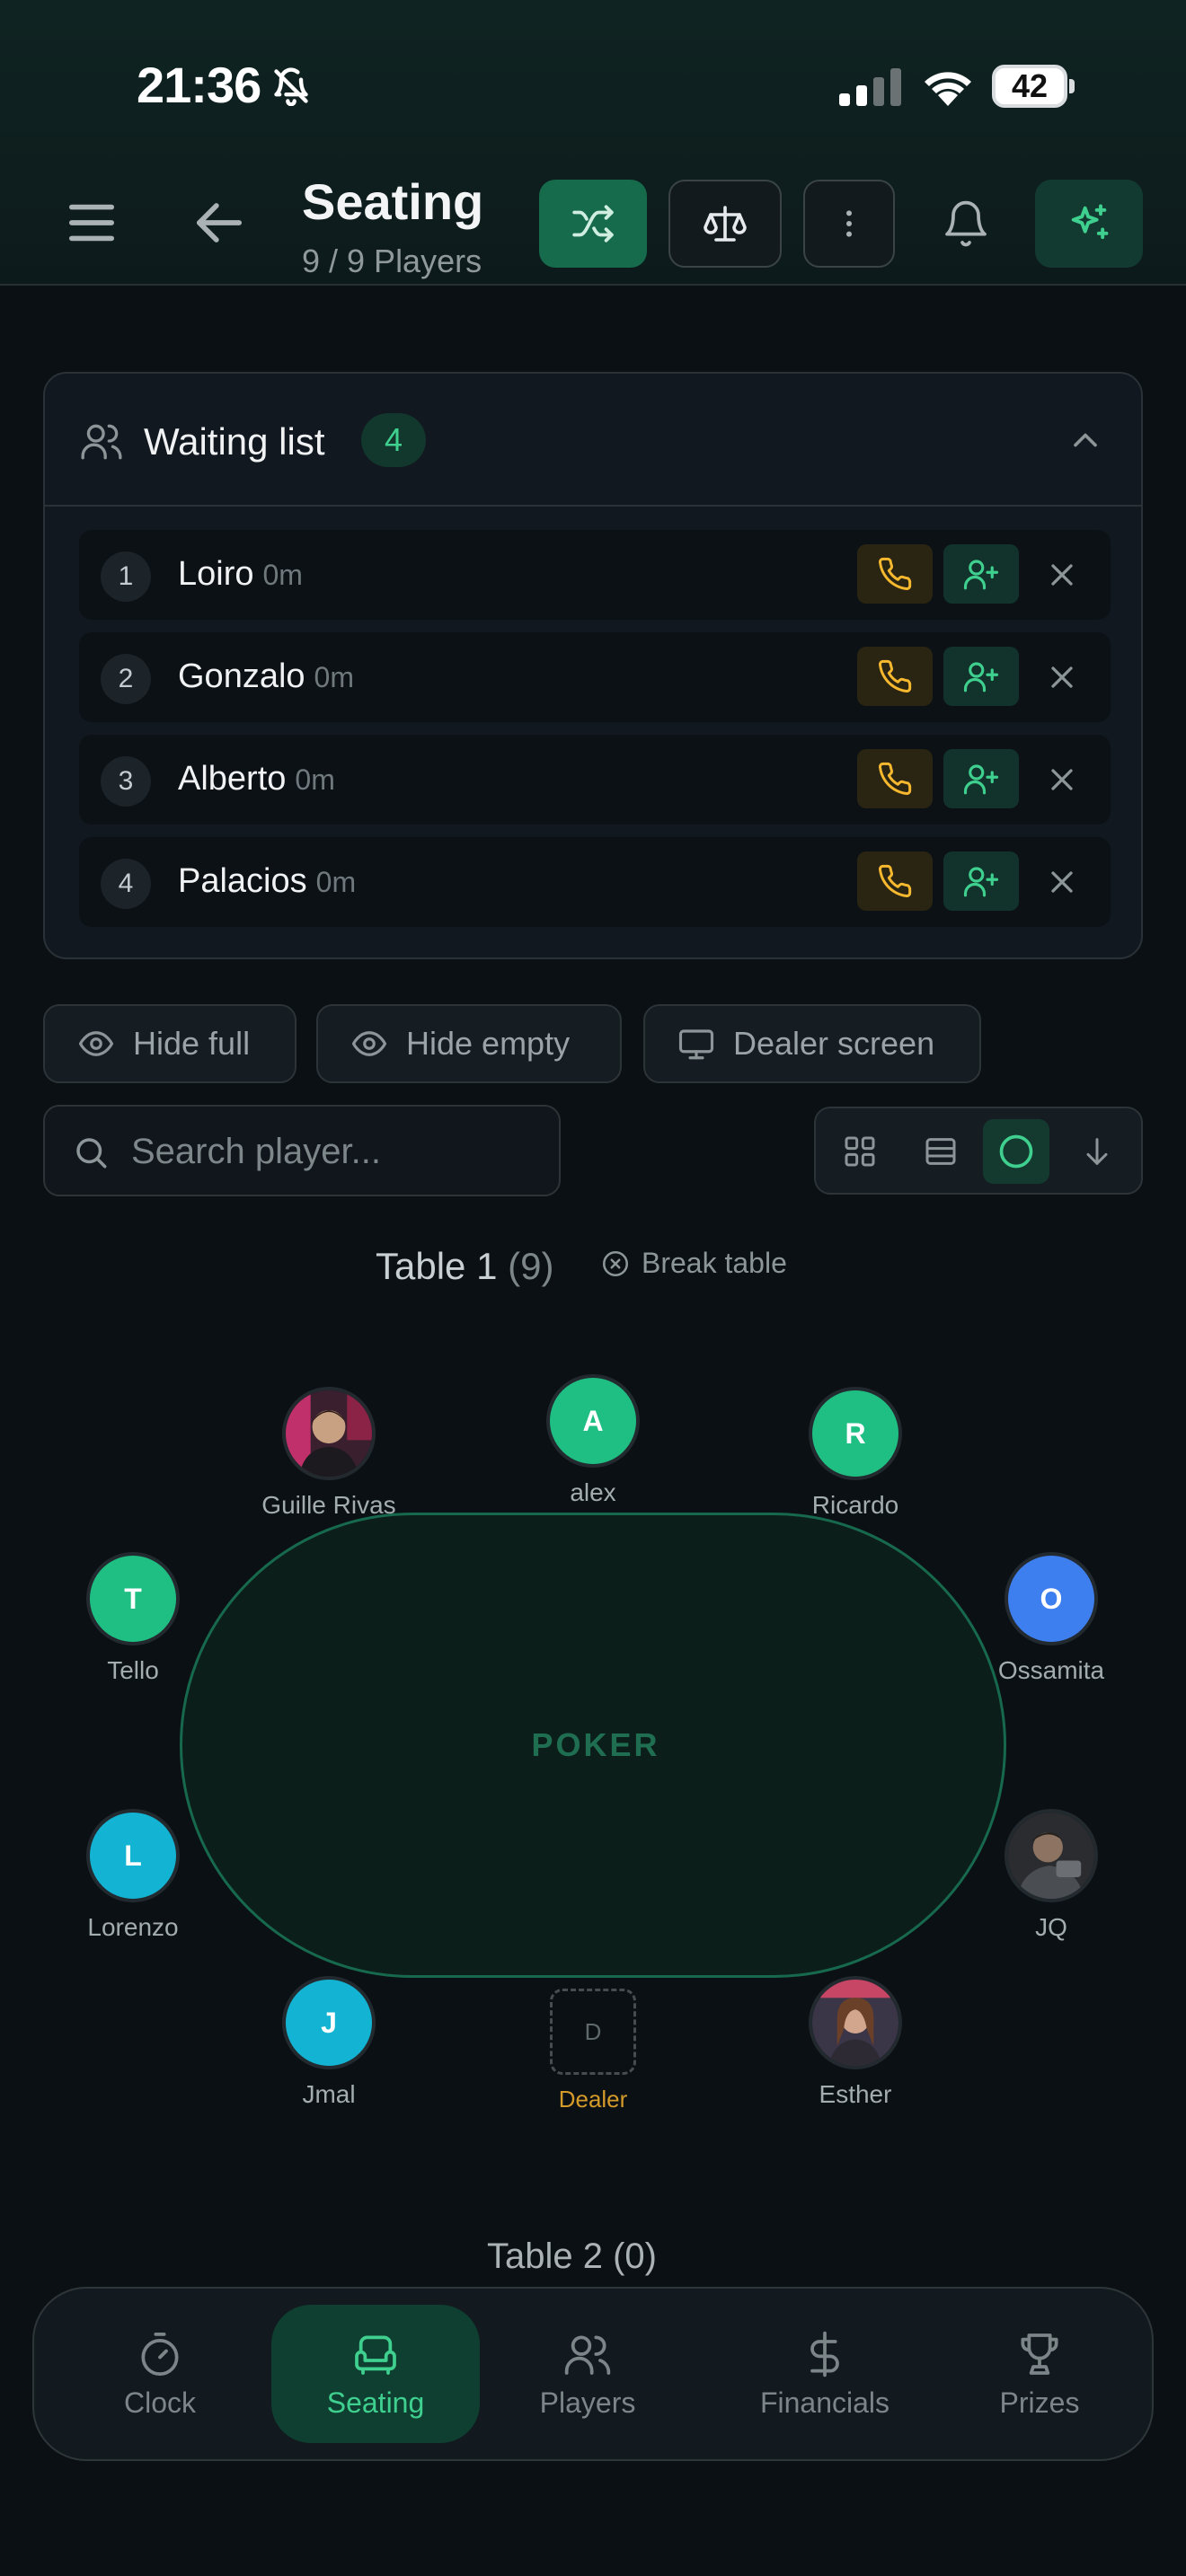 The image size is (1186, 2576). Describe the element at coordinates (595, 780) in the screenshot. I see `waiting-list-row: 3 Alberto 0m` at that location.